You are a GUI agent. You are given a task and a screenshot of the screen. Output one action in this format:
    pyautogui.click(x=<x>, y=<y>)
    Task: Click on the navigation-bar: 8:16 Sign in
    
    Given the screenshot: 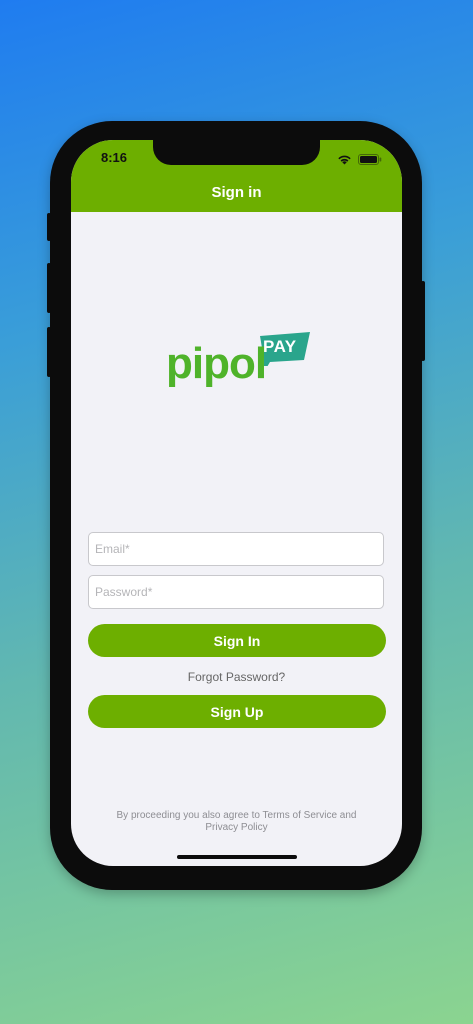 What is the action you would take?
    pyautogui.click(x=236, y=176)
    